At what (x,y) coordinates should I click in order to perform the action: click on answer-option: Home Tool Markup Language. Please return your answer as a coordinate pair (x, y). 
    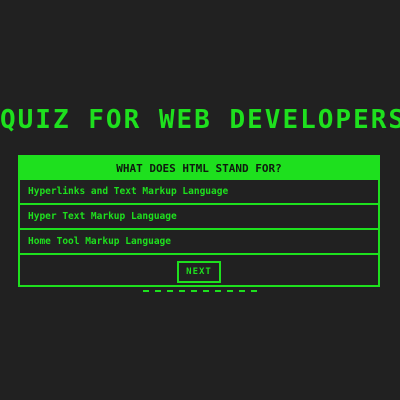
    Looking at the image, I should click on (199, 242).